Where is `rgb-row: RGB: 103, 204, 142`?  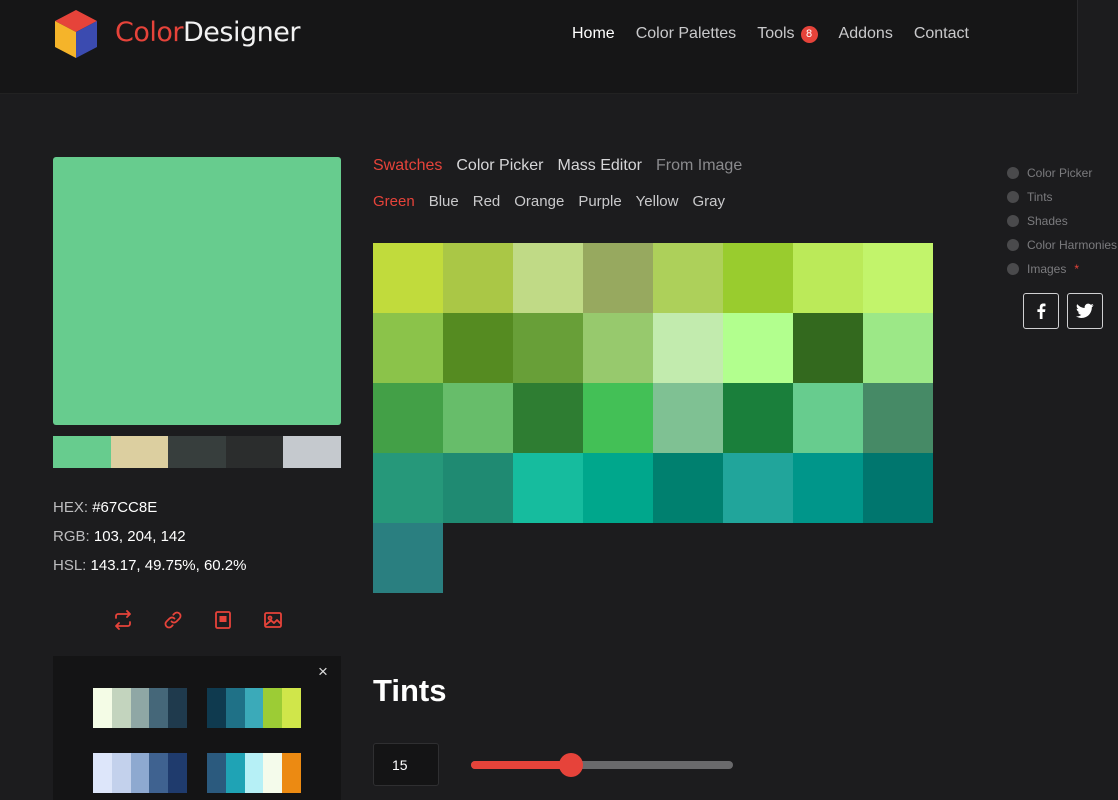
rgb-row: RGB: 103, 204, 142 is located at coordinates (150, 536).